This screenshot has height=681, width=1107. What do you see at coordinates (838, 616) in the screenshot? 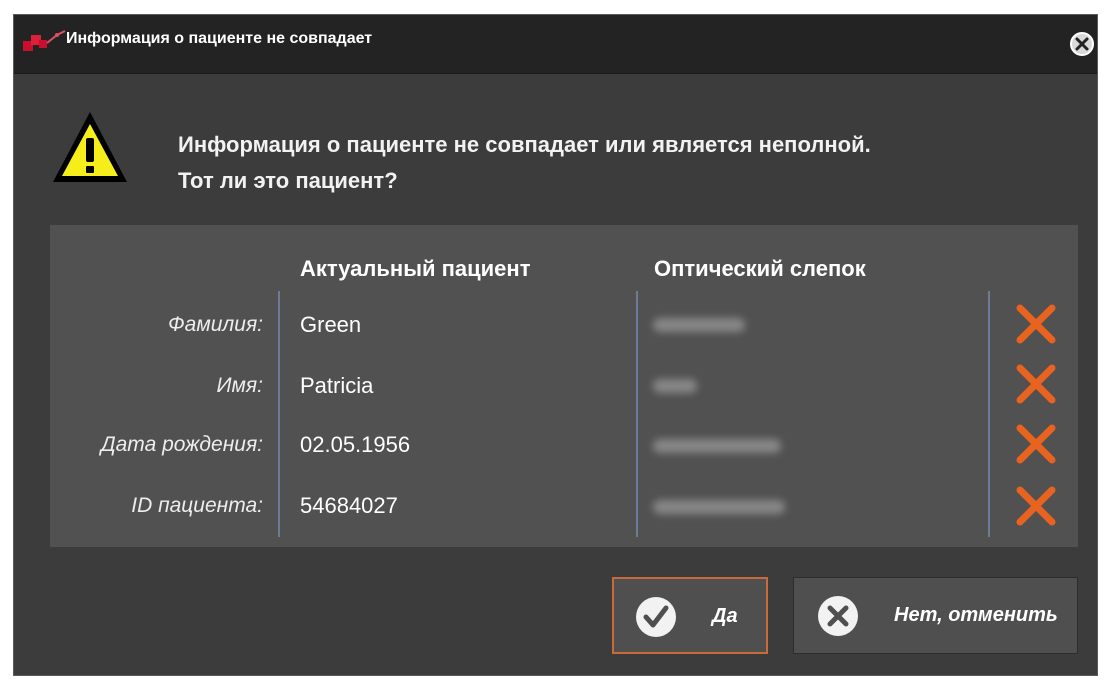
I see `cancel-icon` at bounding box center [838, 616].